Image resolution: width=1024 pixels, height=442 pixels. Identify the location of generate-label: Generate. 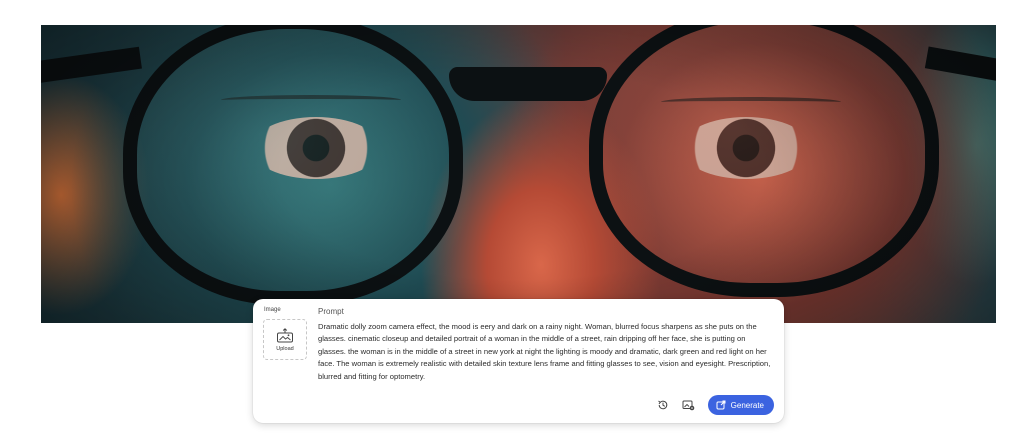
(747, 405).